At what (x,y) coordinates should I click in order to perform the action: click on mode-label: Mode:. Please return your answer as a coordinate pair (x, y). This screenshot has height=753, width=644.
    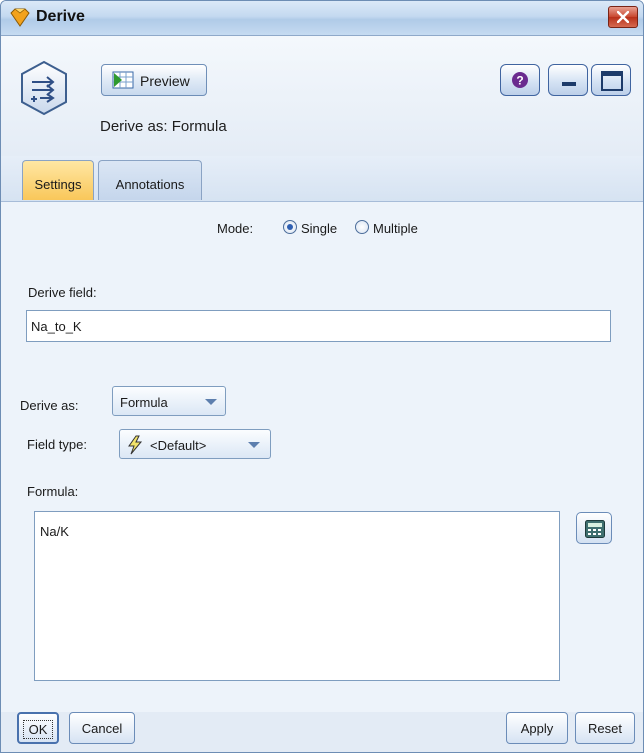
    Looking at the image, I should click on (235, 228).